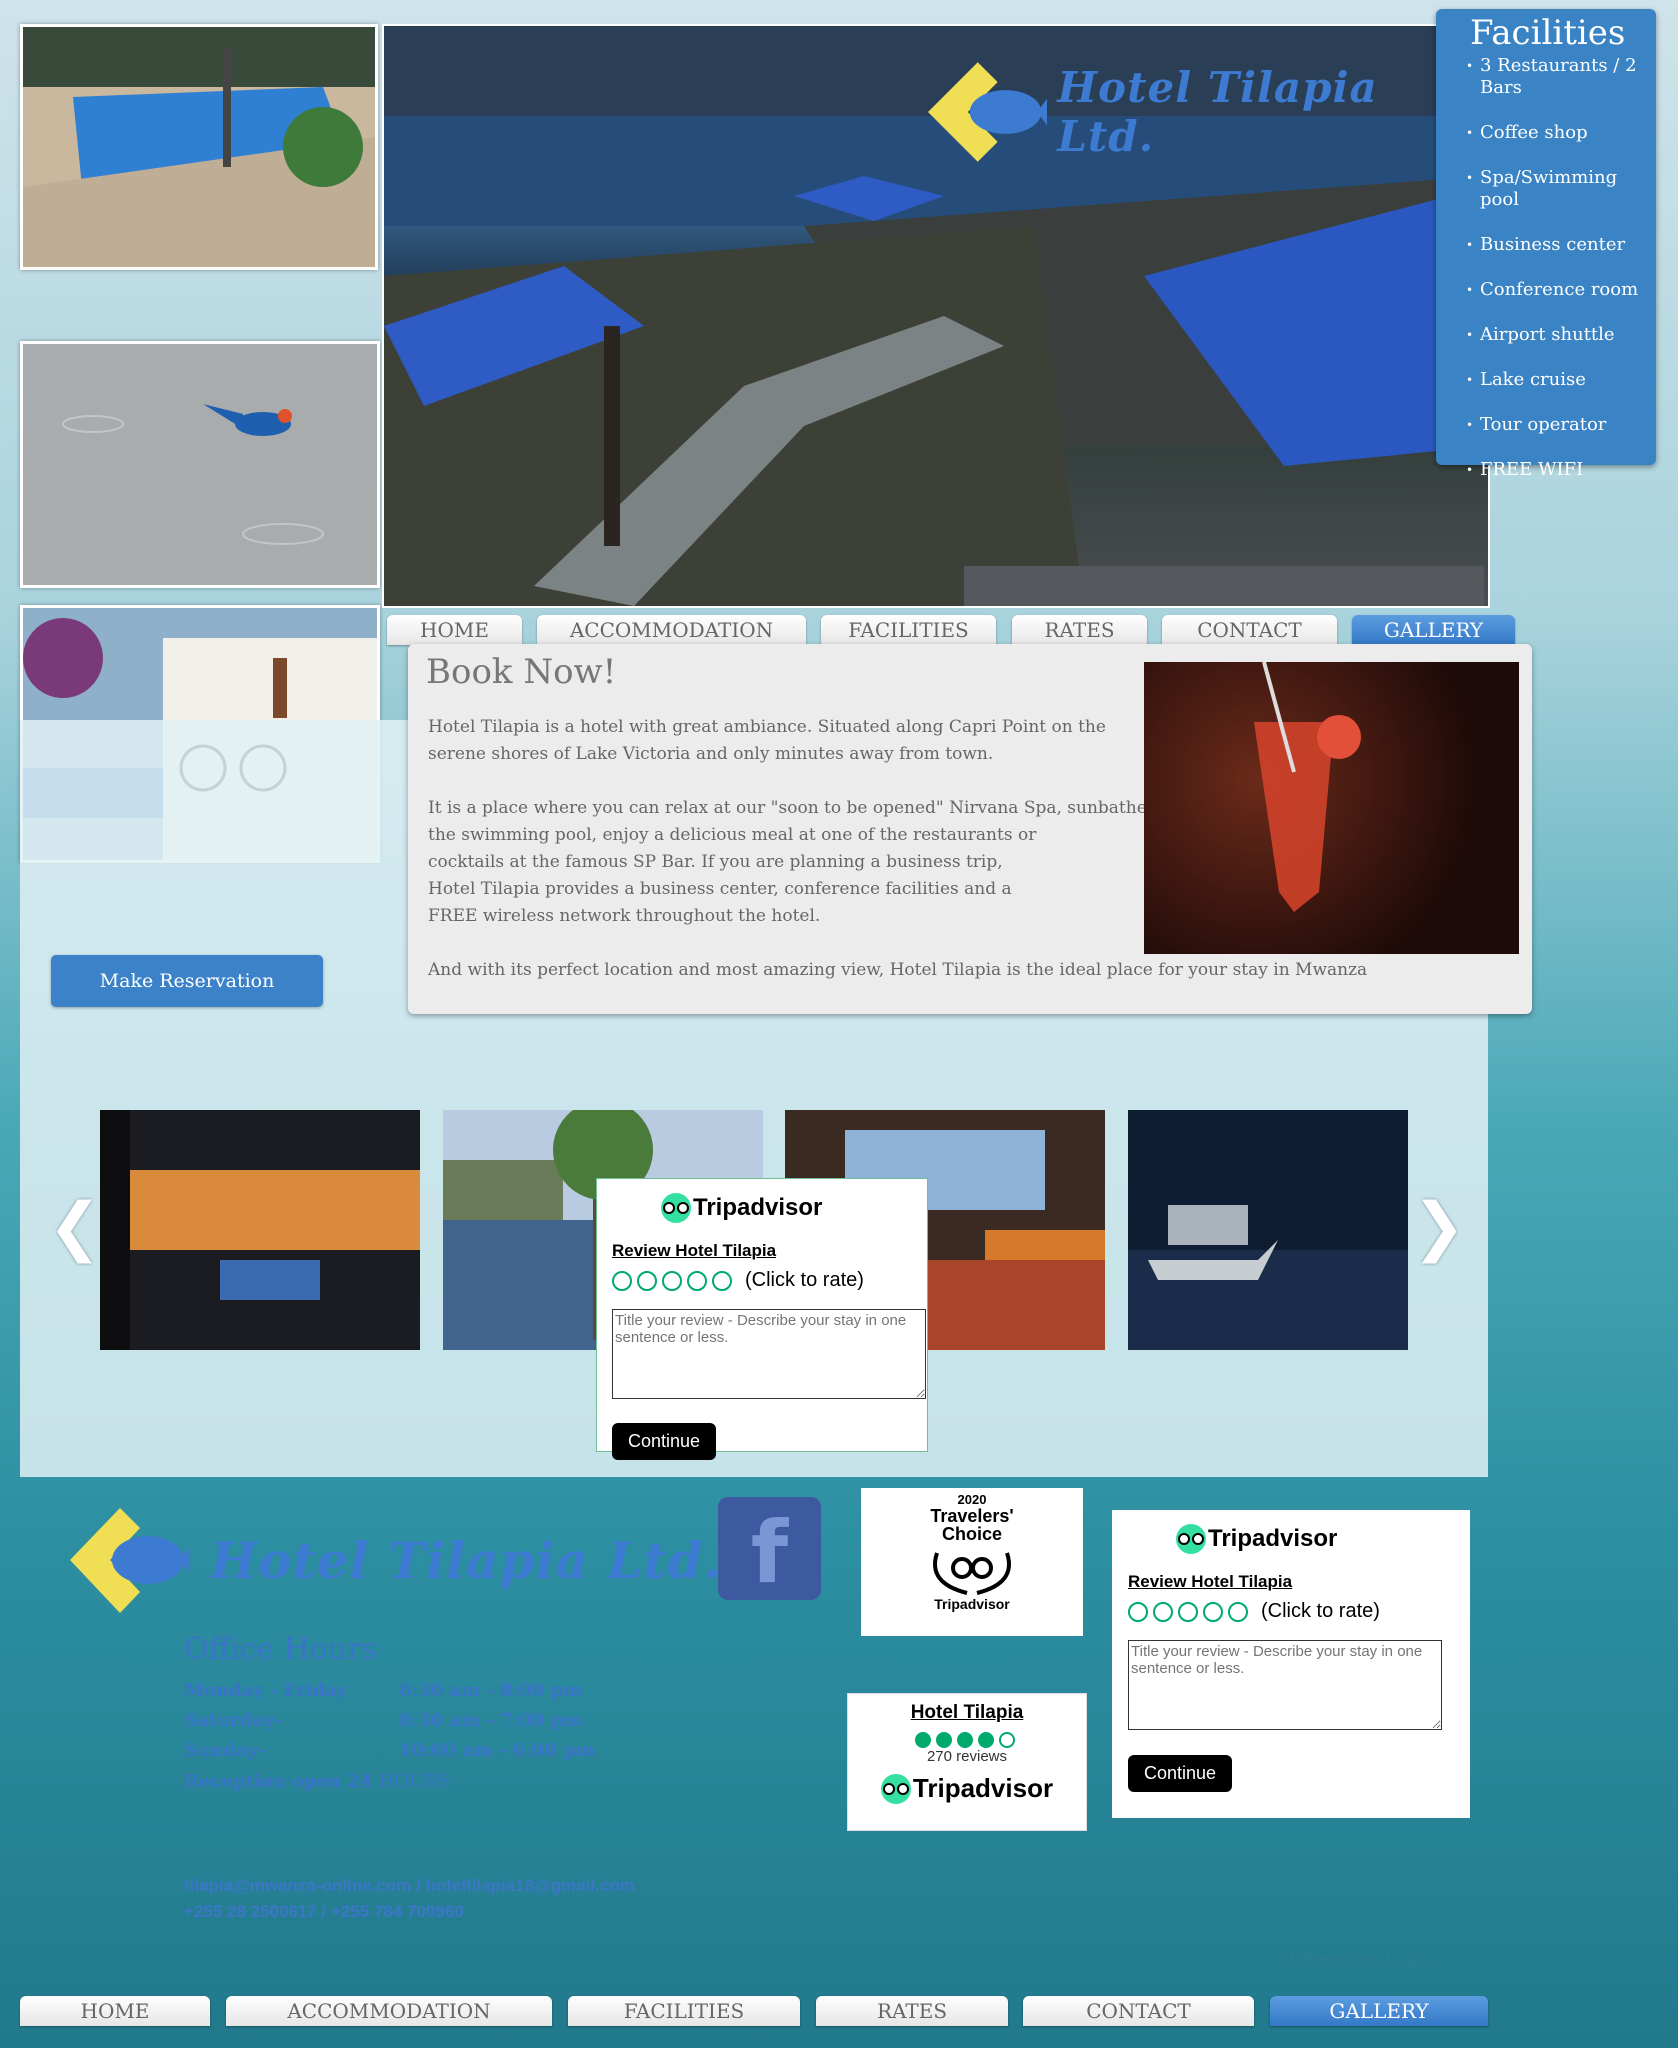 This screenshot has width=1678, height=2048. I want to click on gallery-prev-arrow: ❮, so click(75, 1227).